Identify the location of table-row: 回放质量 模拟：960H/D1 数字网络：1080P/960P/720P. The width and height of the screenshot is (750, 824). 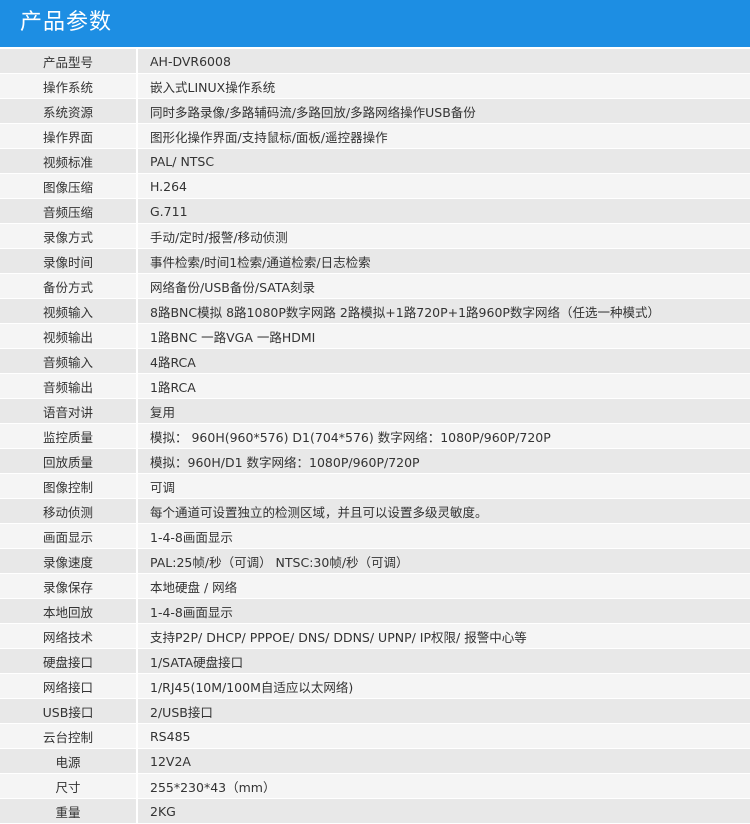
(375, 461).